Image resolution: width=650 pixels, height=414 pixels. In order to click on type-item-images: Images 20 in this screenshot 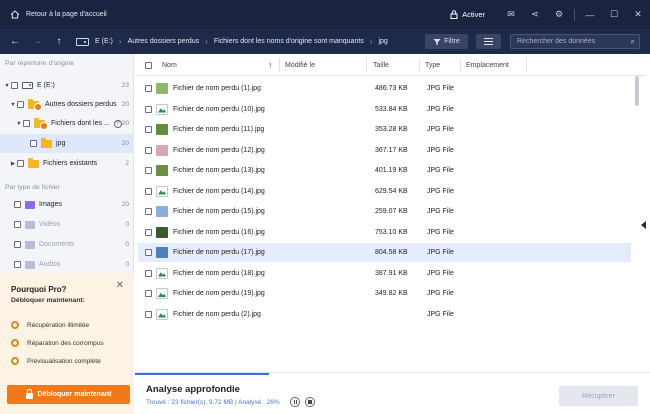, I will do `click(67, 204)`.